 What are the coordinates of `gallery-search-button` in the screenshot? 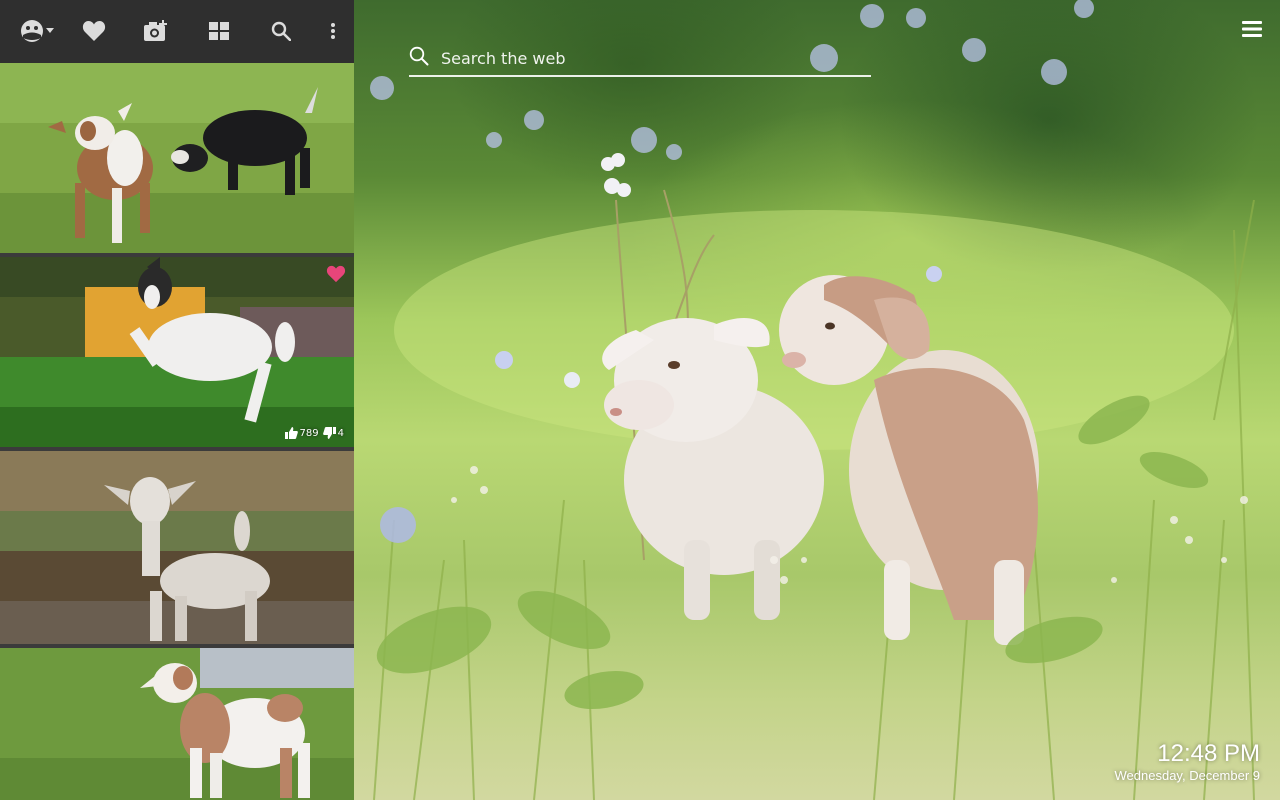 It's located at (281, 31).